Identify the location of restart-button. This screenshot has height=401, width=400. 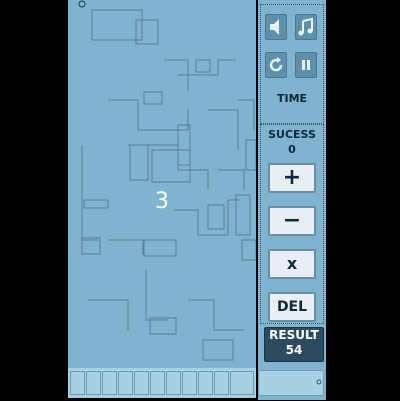
(276, 65).